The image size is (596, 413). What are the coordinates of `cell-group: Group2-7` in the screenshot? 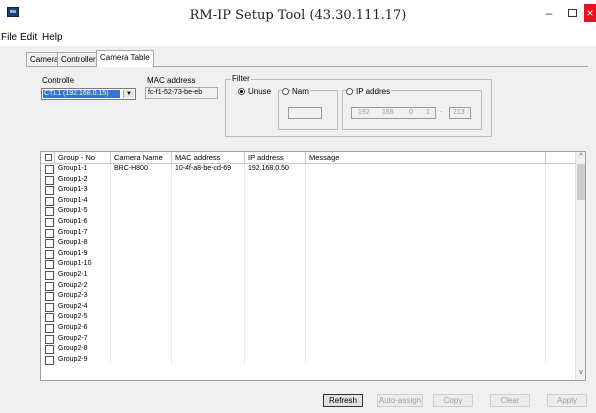 It's located at (83, 339).